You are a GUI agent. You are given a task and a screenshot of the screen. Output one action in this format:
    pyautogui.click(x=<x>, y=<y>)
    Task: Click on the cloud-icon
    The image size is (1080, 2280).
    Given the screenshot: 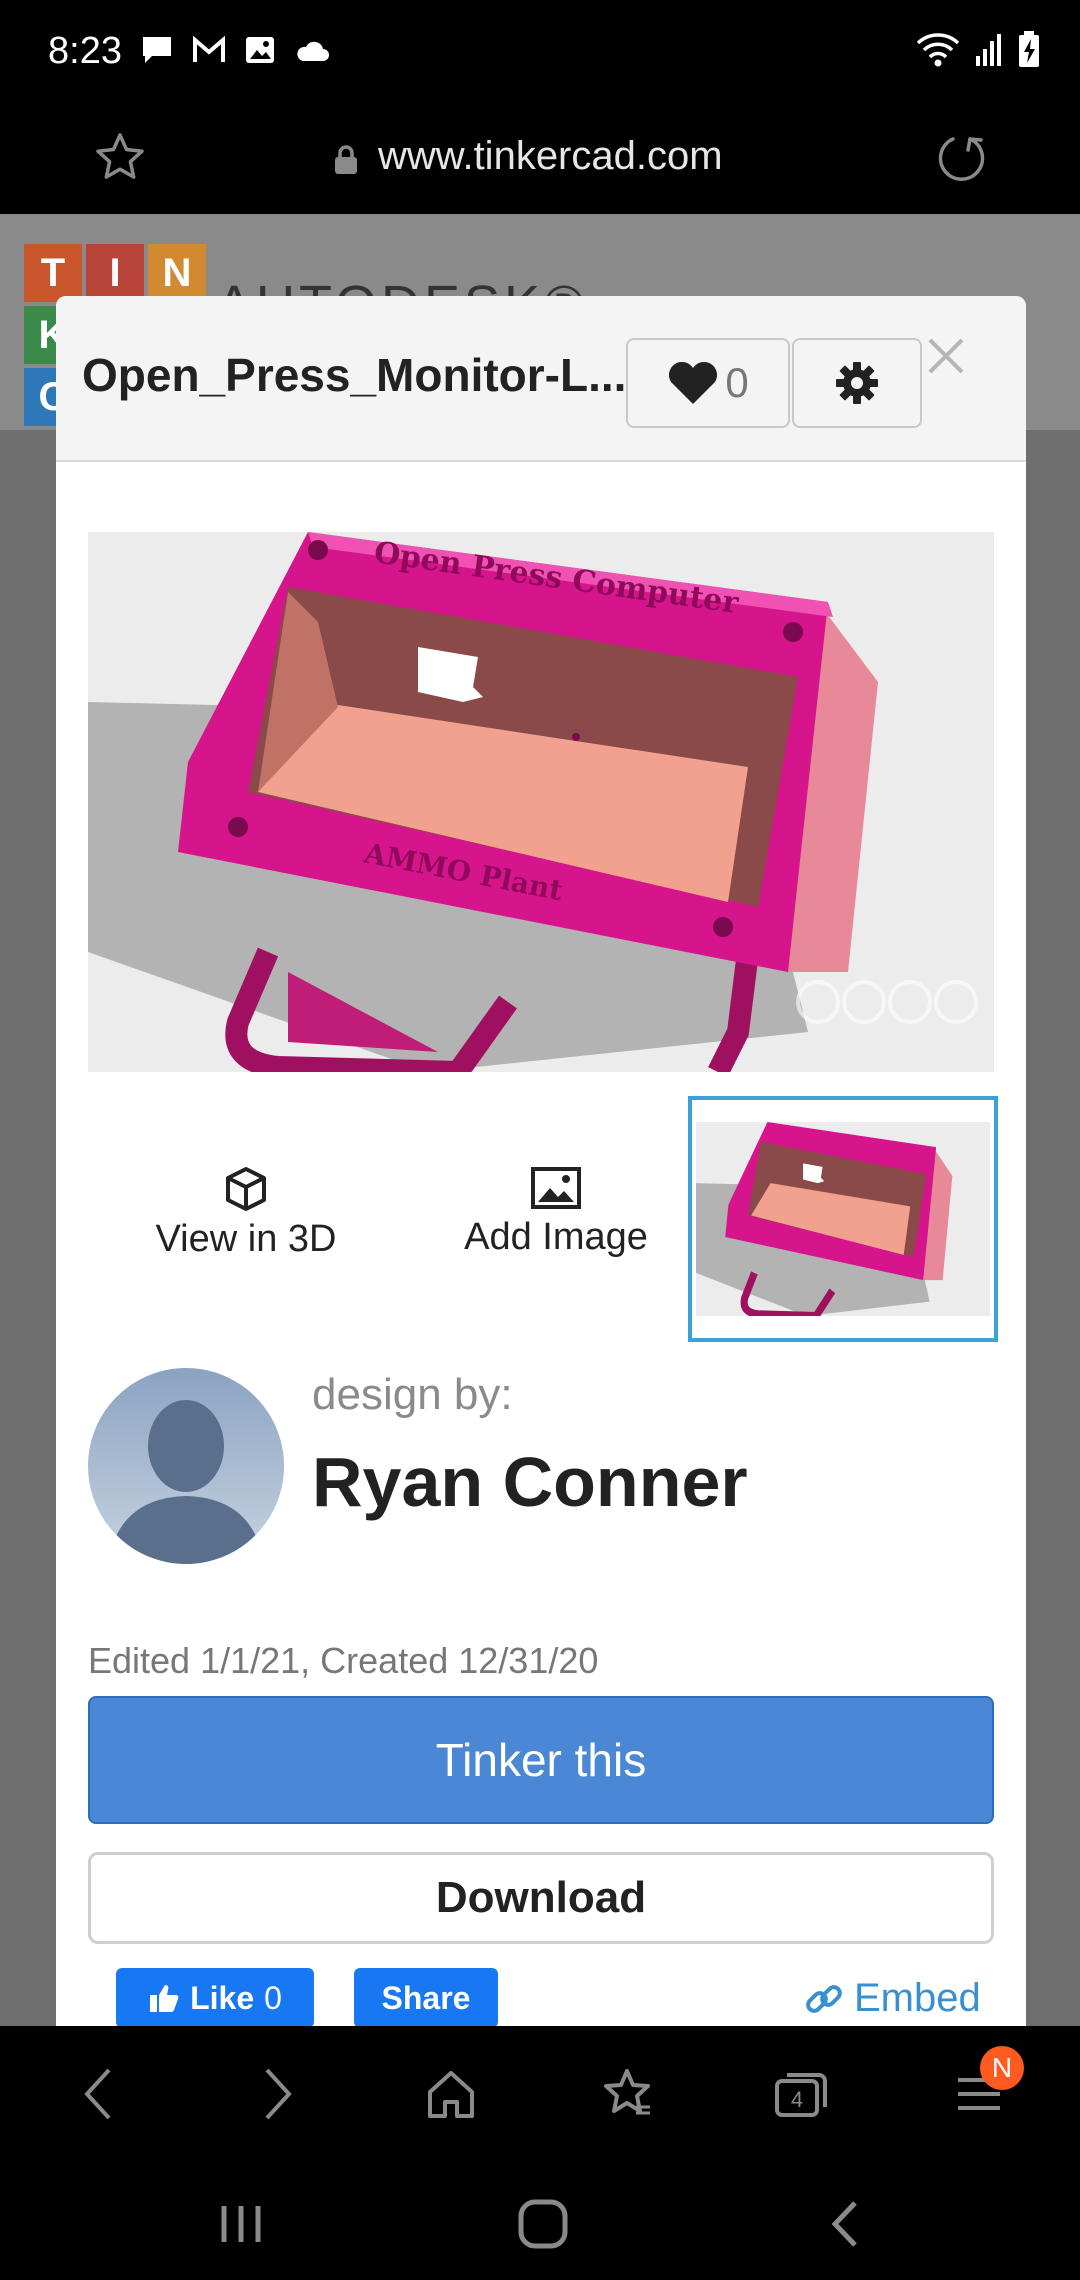 What is the action you would take?
    pyautogui.click(x=313, y=51)
    